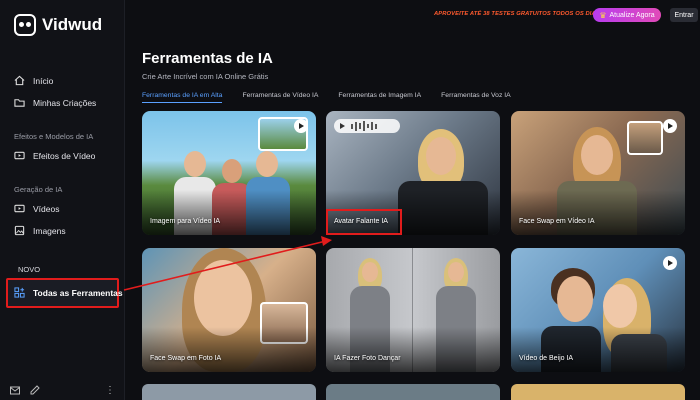  What do you see at coordinates (65, 102) in the screenshot?
I see `sidebar-item-label: Minhas Criações` at bounding box center [65, 102].